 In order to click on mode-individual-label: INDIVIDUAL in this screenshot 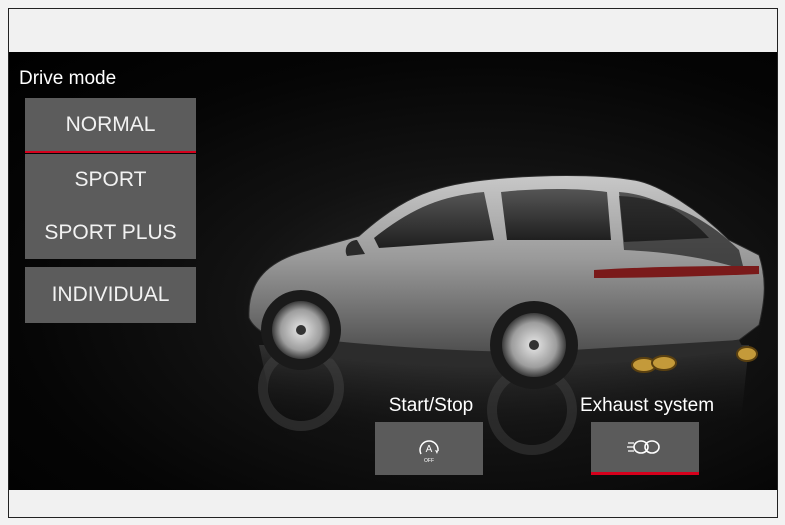, I will do `click(110, 294)`.